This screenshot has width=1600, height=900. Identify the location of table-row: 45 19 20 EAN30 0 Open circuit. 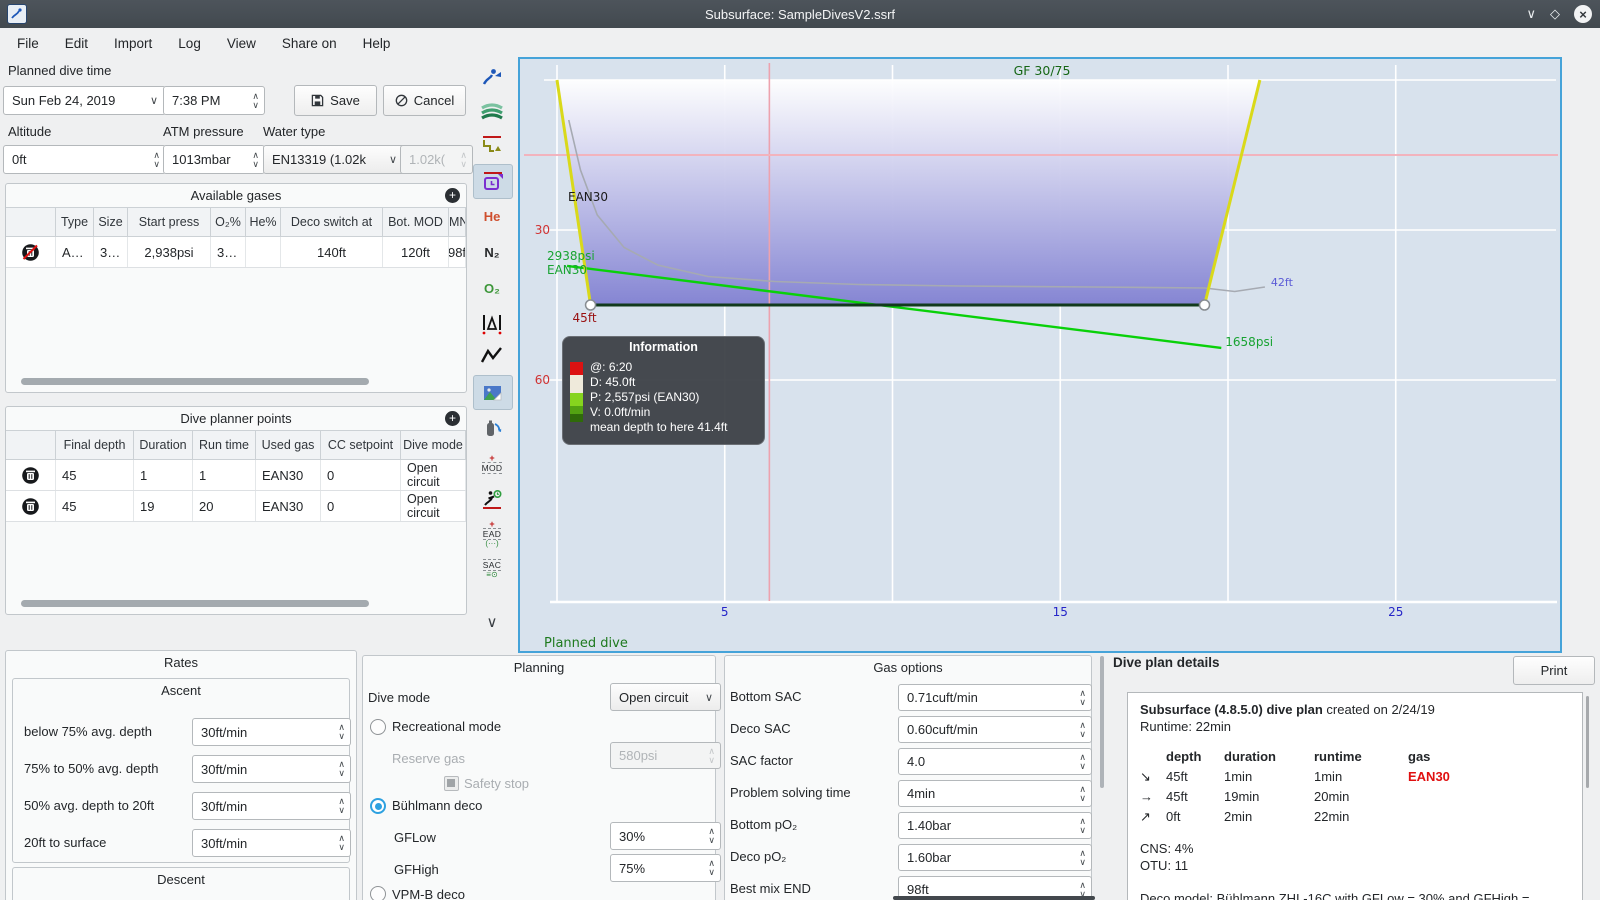
(236, 506).